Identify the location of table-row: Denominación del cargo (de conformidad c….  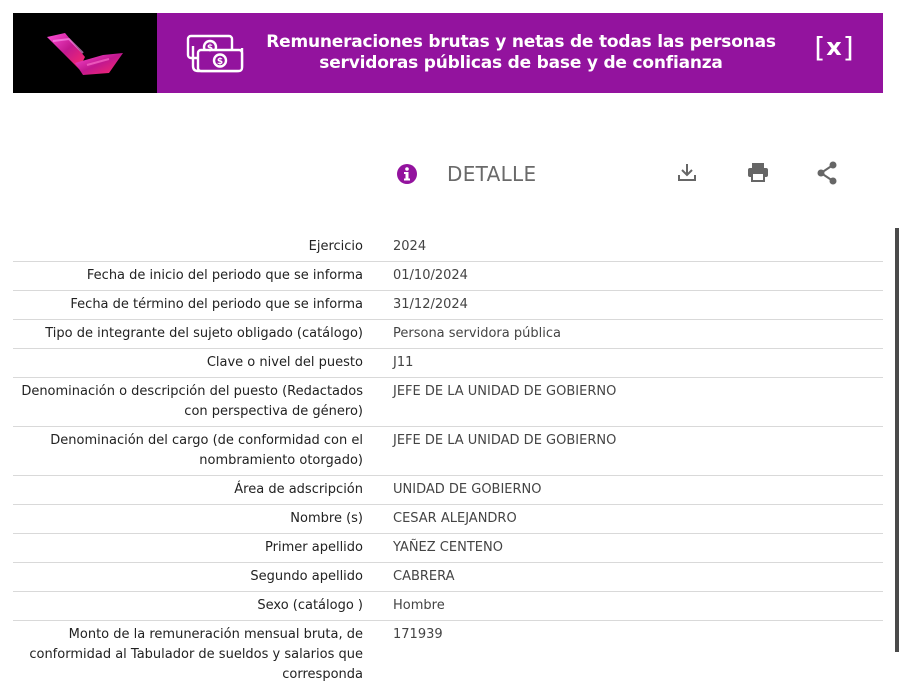
(448, 451).